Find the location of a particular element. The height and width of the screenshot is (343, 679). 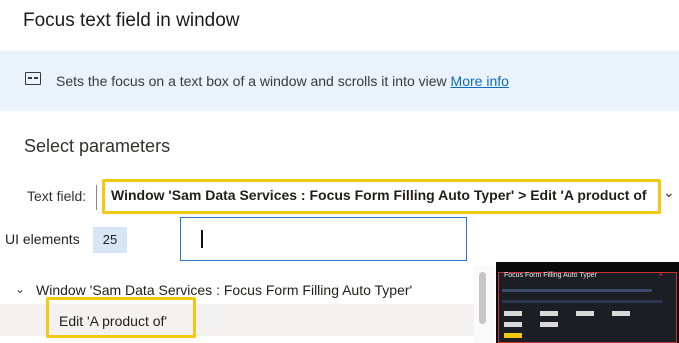

ui-elements-search-input is located at coordinates (323, 239).